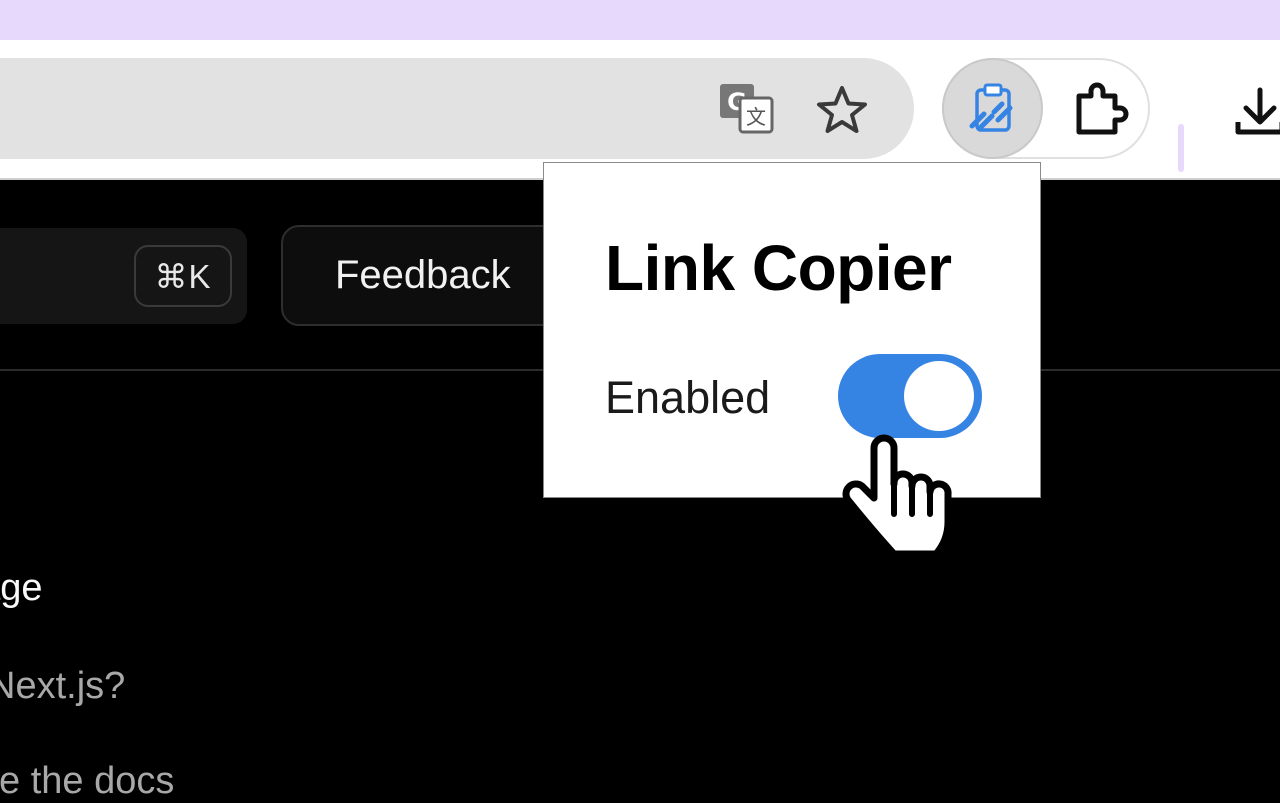 The width and height of the screenshot is (1280, 803). Describe the element at coordinates (688, 397) in the screenshot. I see `enabled-label: Enabled` at that location.